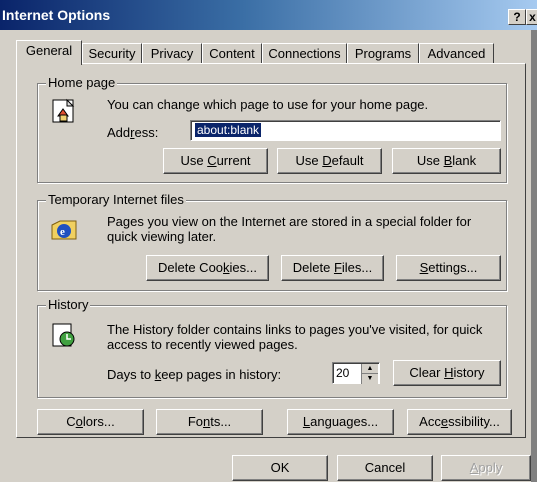  Describe the element at coordinates (370, 369) in the screenshot. I see `spin-up-icon: ▲` at that location.